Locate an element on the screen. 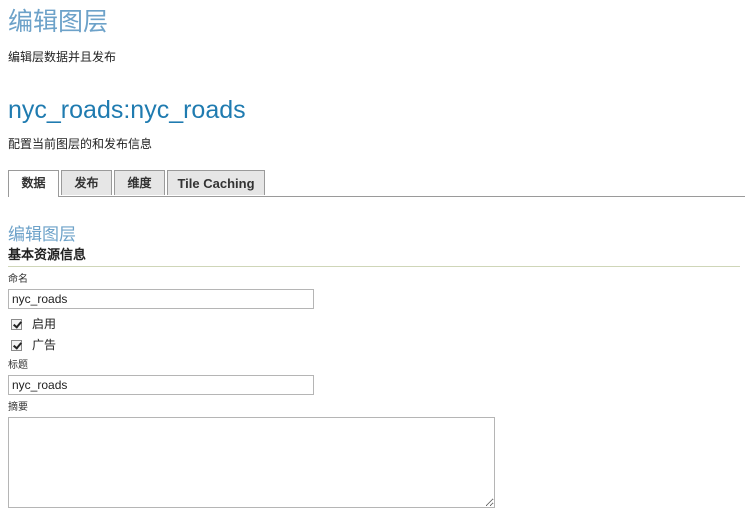 This screenshot has width=750, height=519. section-title: 编辑图层 is located at coordinates (42, 235).